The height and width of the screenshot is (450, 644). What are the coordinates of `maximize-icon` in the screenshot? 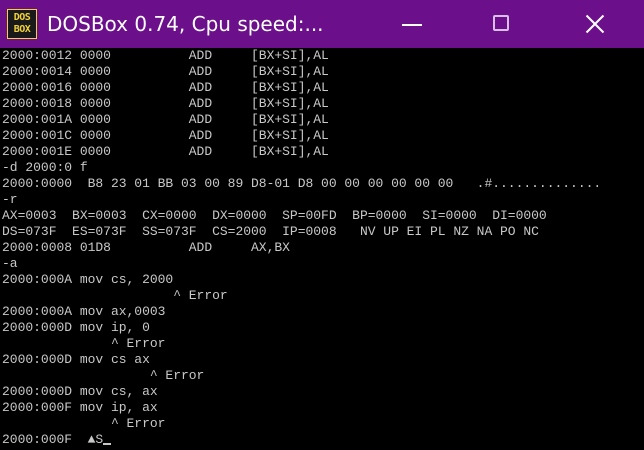 It's located at (501, 23).